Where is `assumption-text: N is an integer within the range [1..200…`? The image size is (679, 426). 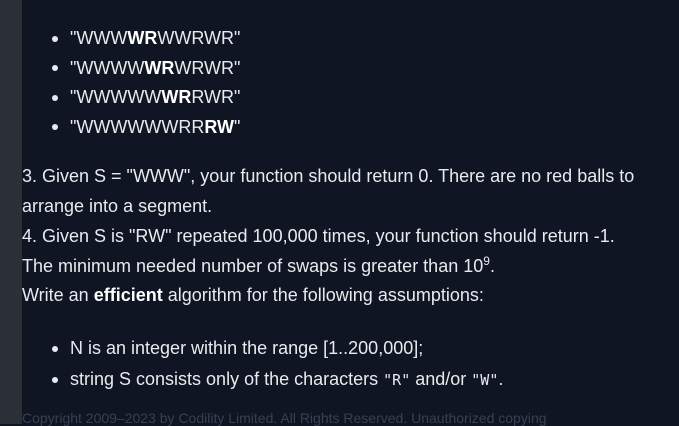 assumption-text: N is an integer within the range [1..200… is located at coordinates (247, 348).